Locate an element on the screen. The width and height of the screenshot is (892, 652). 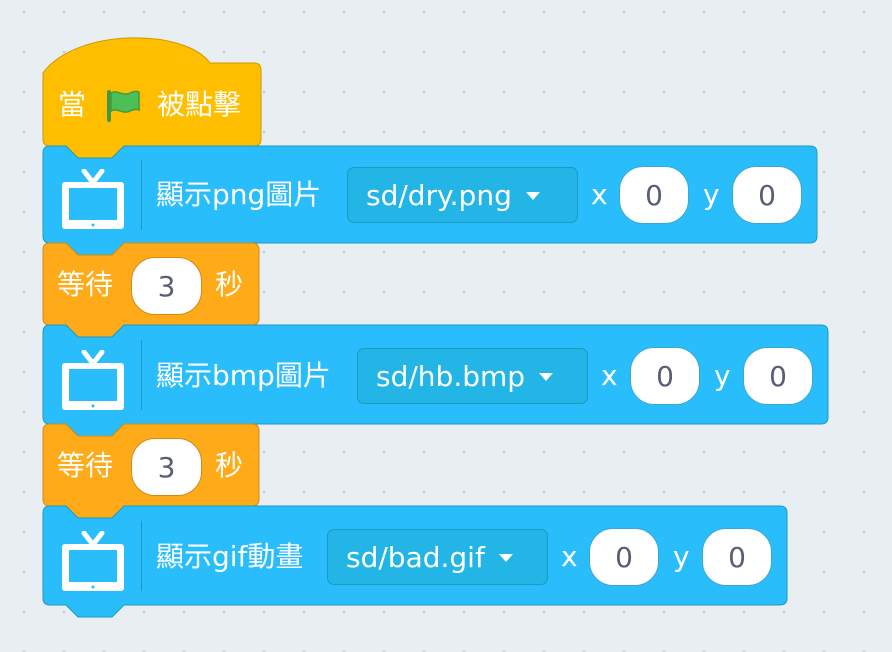
wait-1-seconds-value: 3 is located at coordinates (166, 286).